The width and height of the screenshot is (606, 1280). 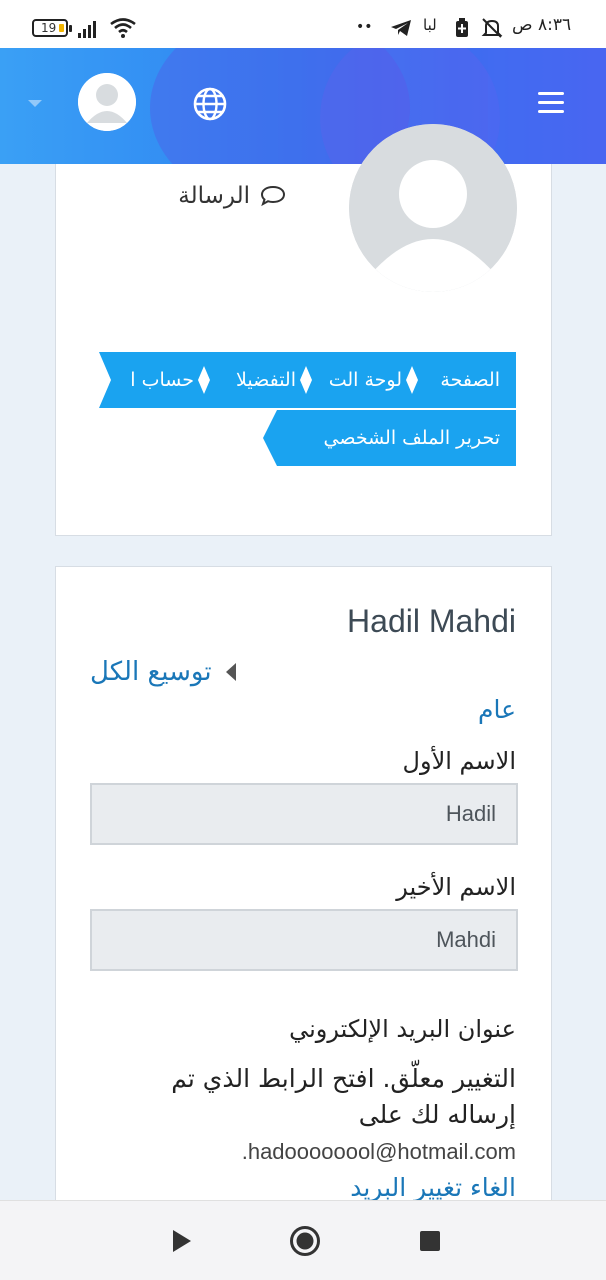 I want to click on hamburger-icon, so click(x=551, y=103).